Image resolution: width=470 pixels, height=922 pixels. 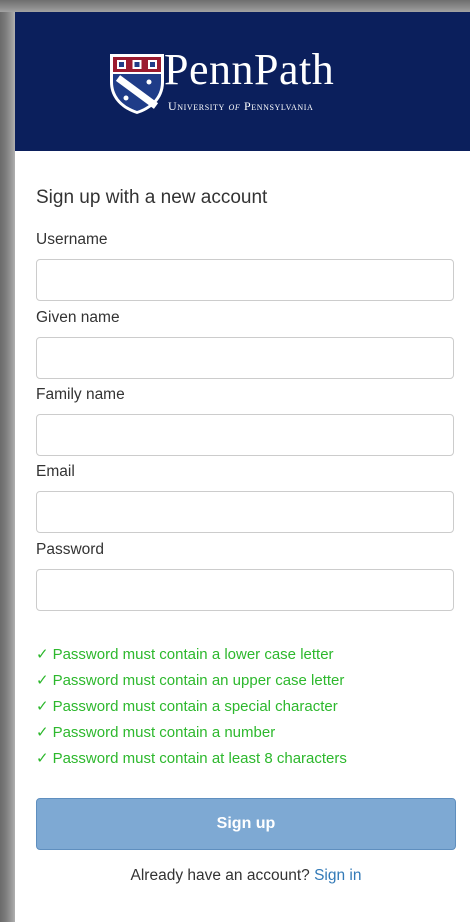 What do you see at coordinates (245, 280) in the screenshot?
I see `username-input` at bounding box center [245, 280].